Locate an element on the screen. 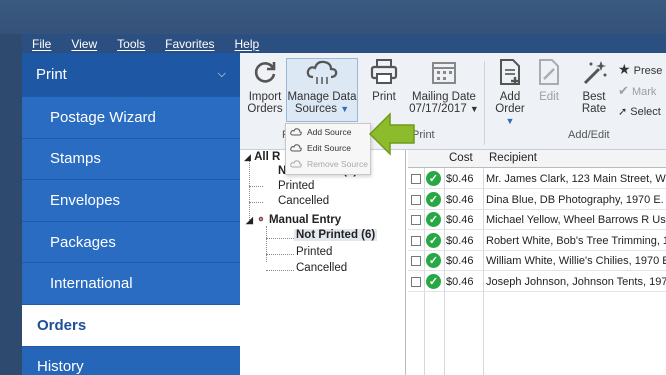 Image resolution: width=666 pixels, height=375 pixels. import-orders-button: Import Orders is located at coordinates (265, 86).